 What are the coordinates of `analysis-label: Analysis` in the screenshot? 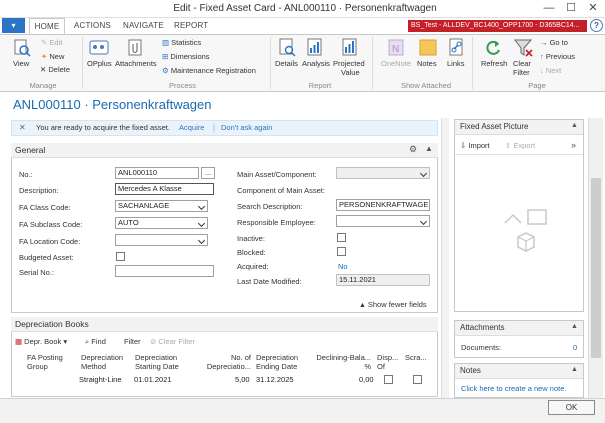 It's located at (316, 63).